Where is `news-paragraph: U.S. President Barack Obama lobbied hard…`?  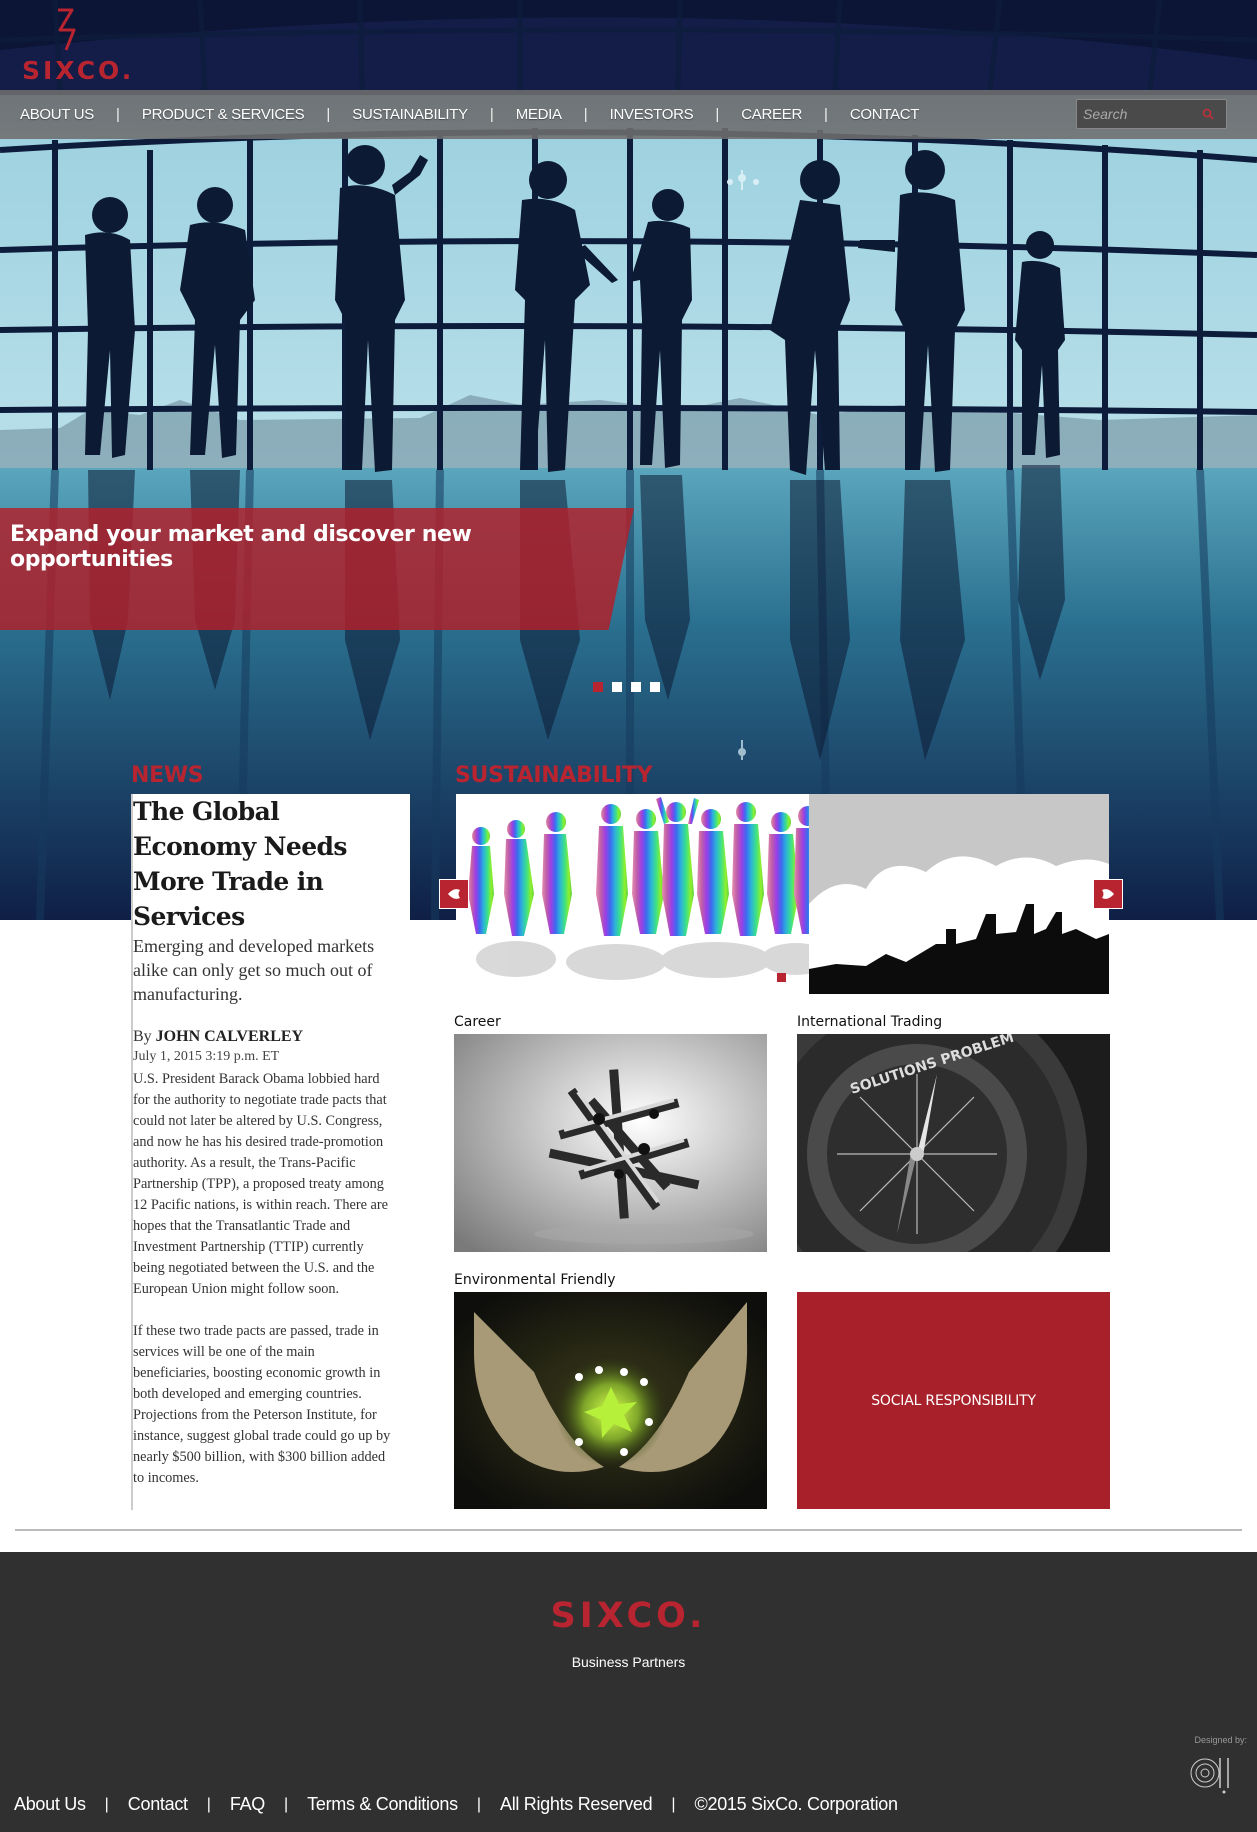 news-paragraph: U.S. President Barack Obama lobbied hard… is located at coordinates (261, 1184).